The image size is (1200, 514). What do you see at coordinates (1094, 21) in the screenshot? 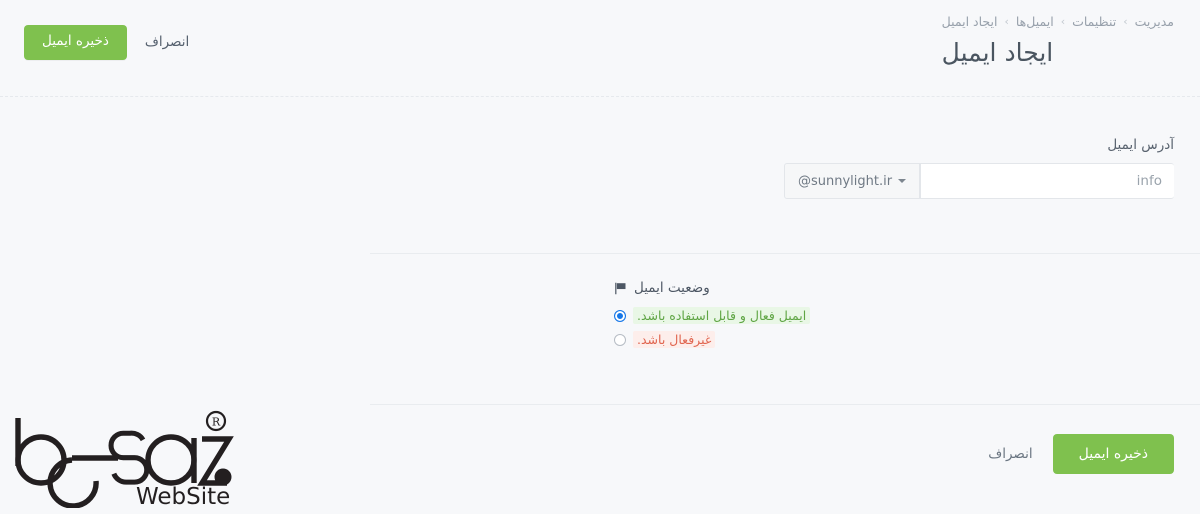
I see `breadcrumb-item-settings: تنظیمات` at bounding box center [1094, 21].